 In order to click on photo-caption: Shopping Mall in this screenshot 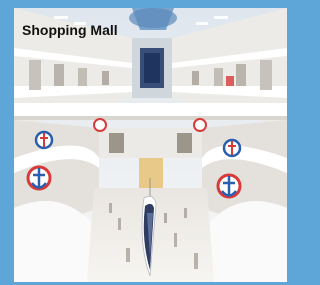, I will do `click(70, 30)`.